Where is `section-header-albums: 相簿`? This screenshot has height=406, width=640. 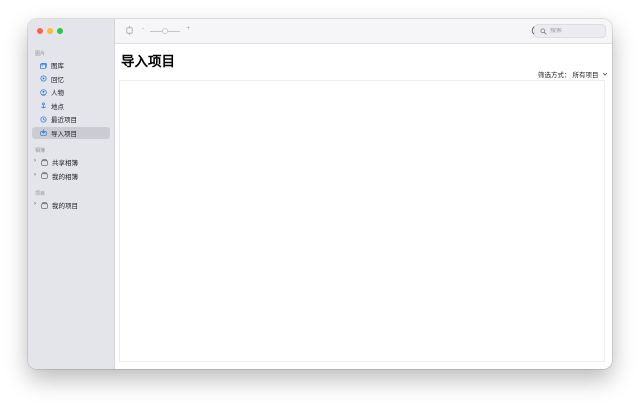 section-header-albums: 相簿 is located at coordinates (40, 151).